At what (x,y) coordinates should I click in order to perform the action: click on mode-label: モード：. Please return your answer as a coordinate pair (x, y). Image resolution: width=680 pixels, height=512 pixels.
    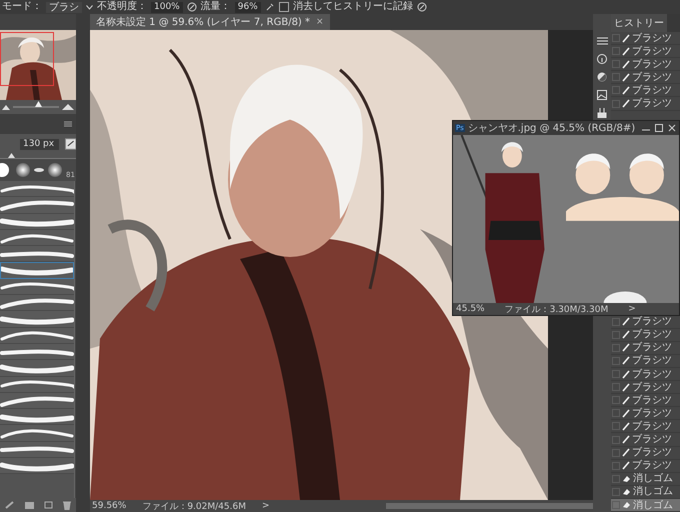
    Looking at the image, I should click on (22, 7).